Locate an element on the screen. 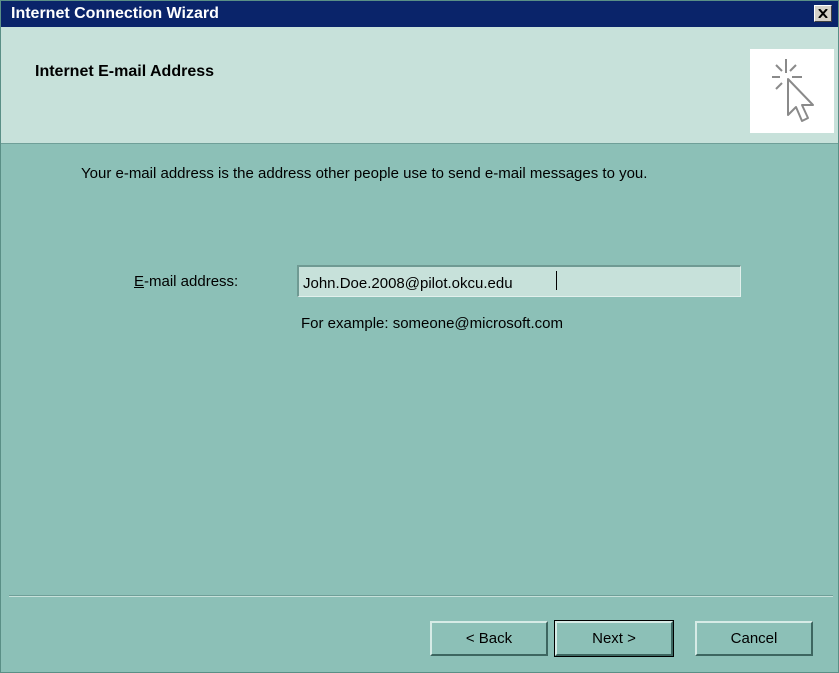 This screenshot has height=673, width=839. page-title: Internet E-mail Address is located at coordinates (125, 71).